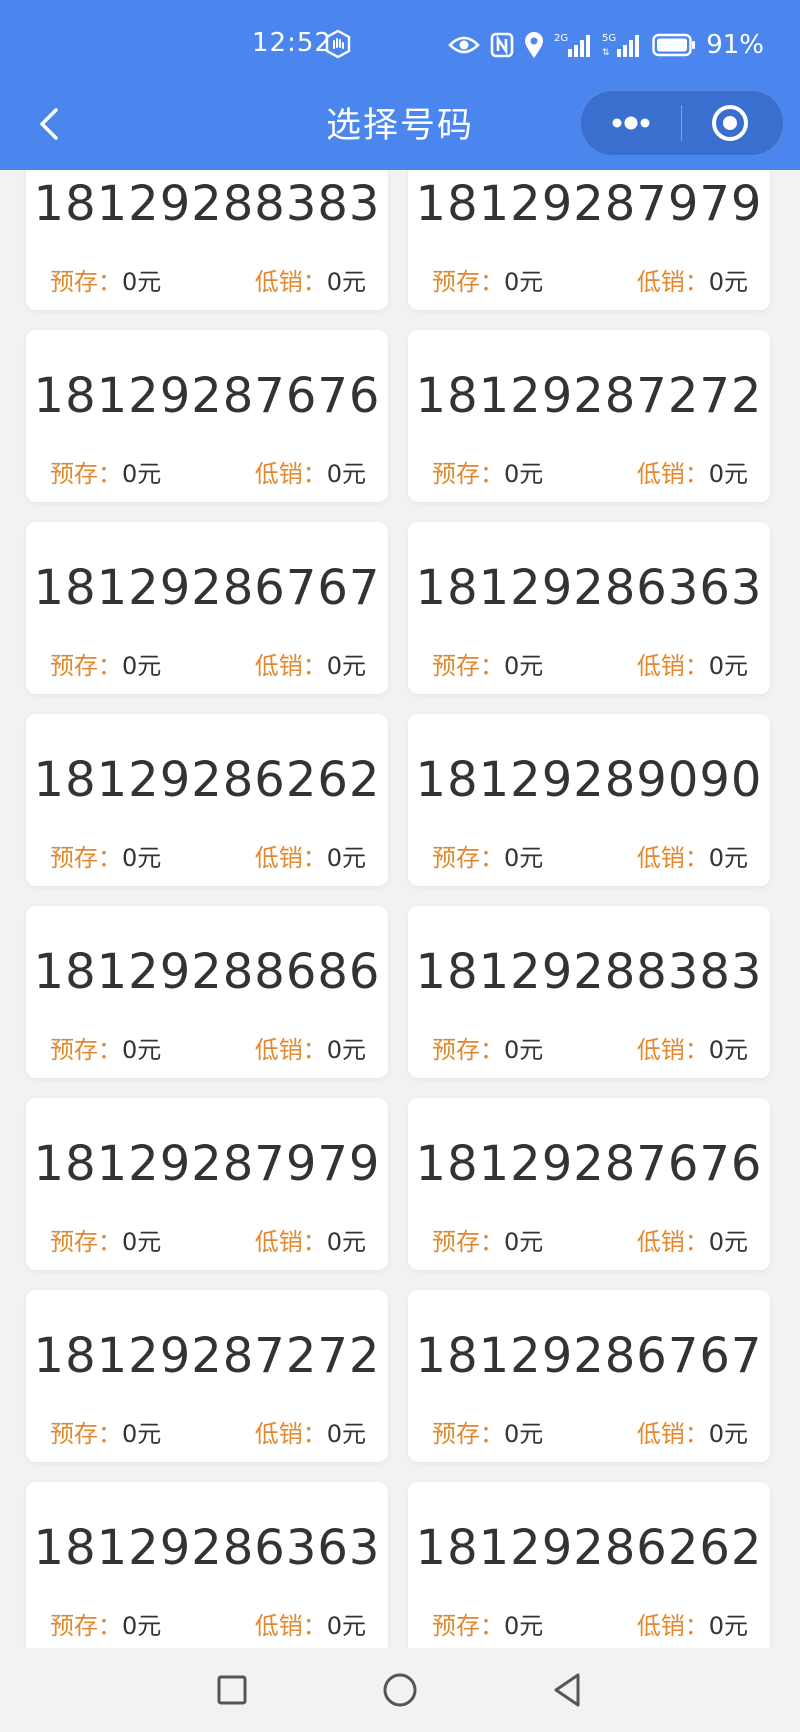  I want to click on eye-icon, so click(464, 45).